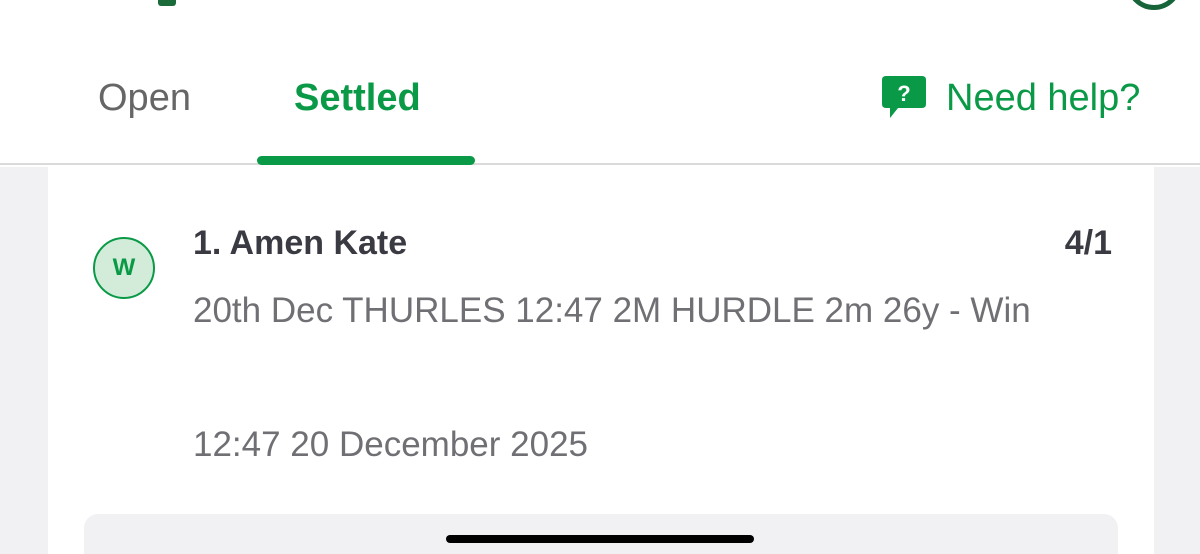 This screenshot has height=554, width=1200. Describe the element at coordinates (1154, 5) in the screenshot. I see `account-avatar` at that location.